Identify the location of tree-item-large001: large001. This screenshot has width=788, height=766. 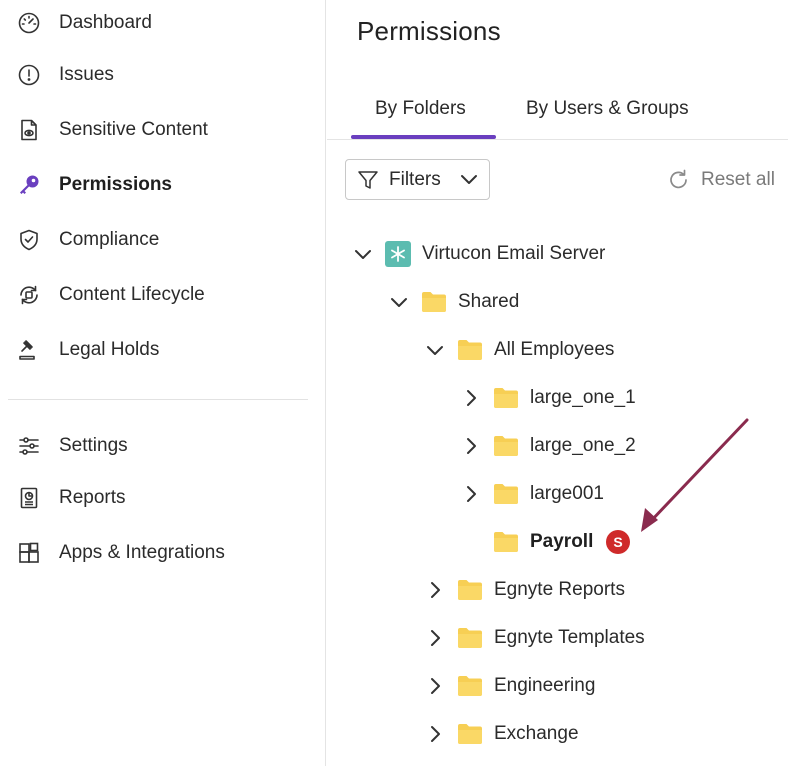
(611, 494).